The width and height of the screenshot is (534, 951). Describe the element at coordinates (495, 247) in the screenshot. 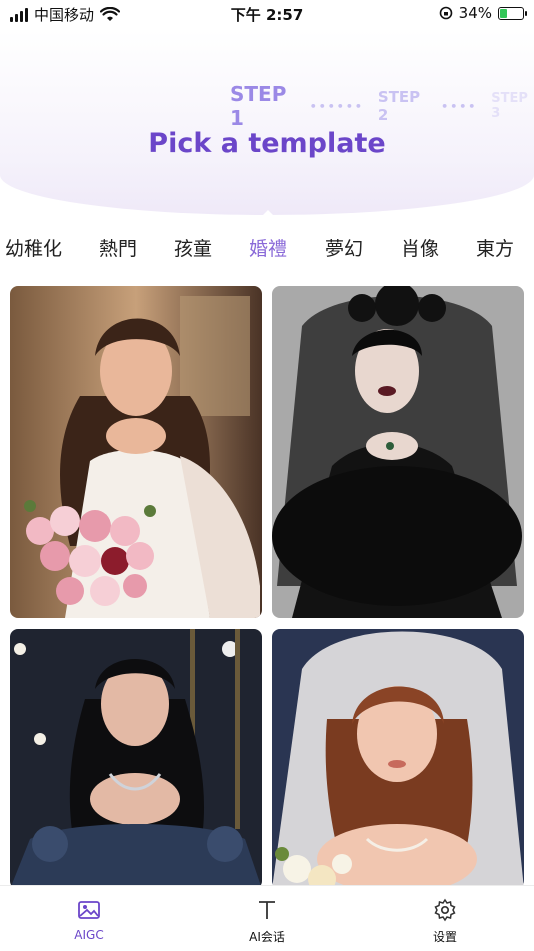

I see `tab-oriental: 東方` at that location.